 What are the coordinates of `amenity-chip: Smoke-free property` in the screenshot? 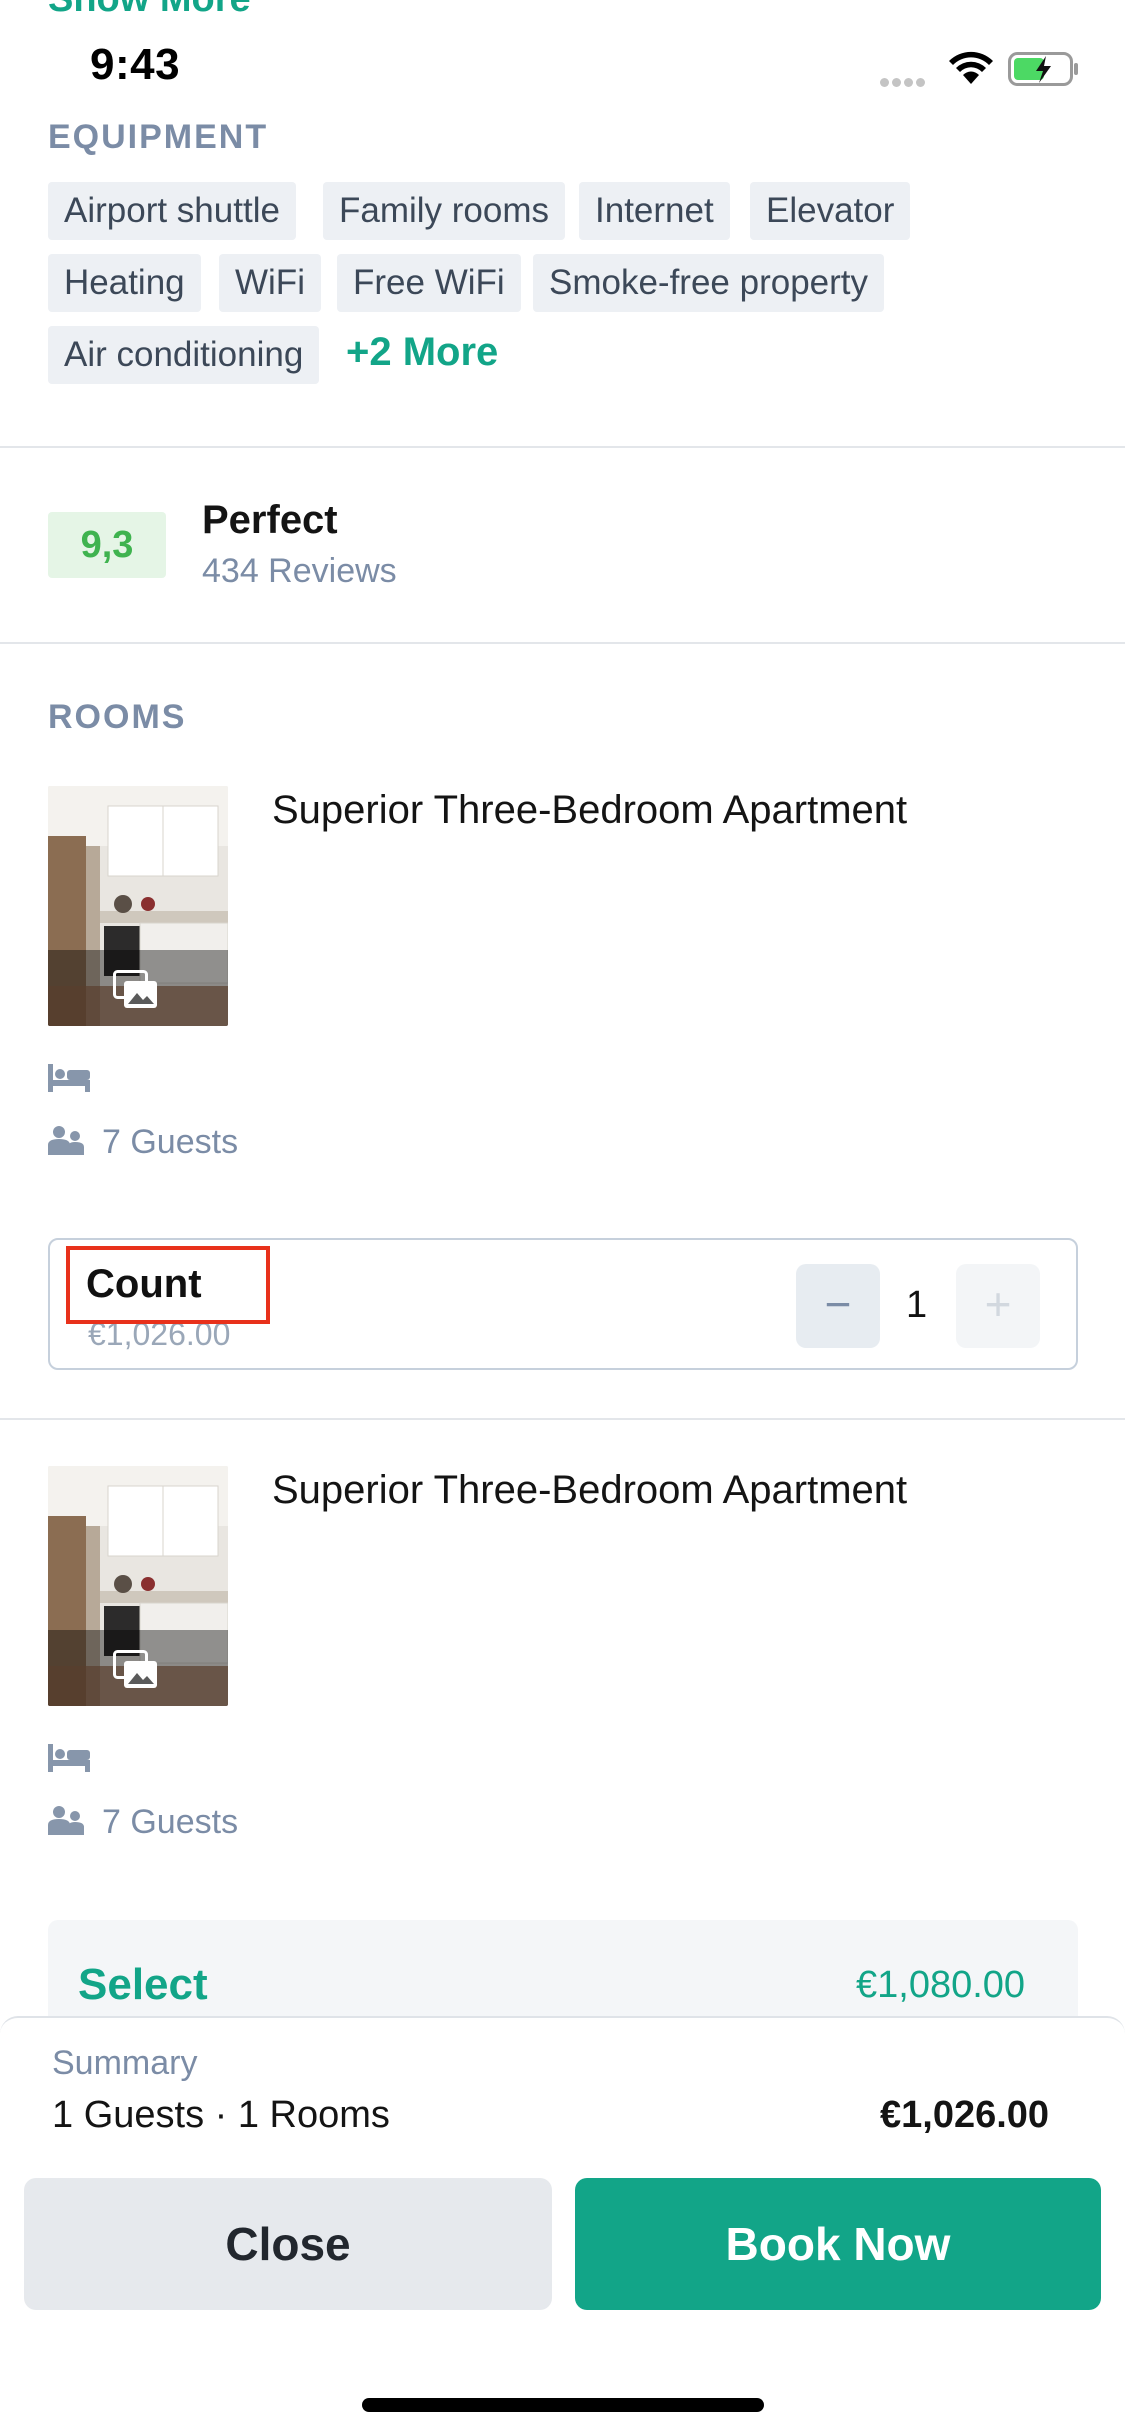 It's located at (709, 283).